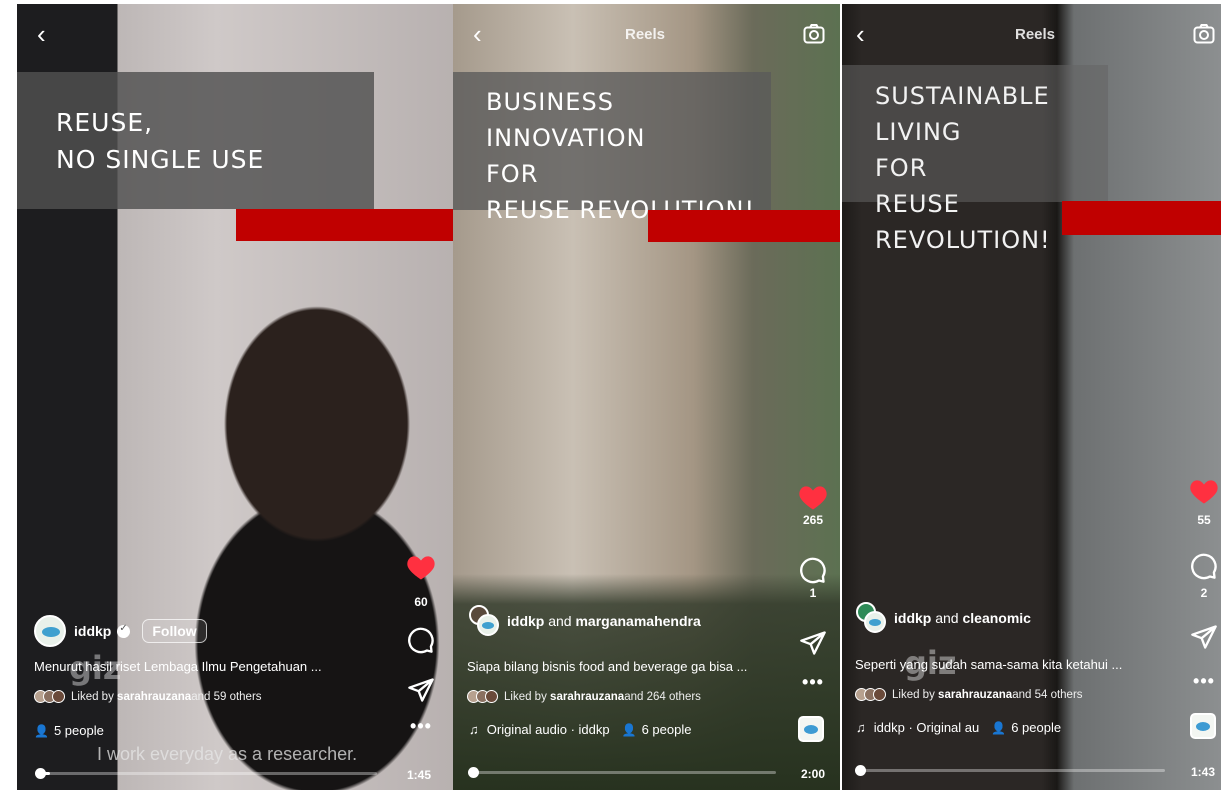  I want to click on liked-by-row: Liked by sarahrauzana and 54 others, so click(969, 694).